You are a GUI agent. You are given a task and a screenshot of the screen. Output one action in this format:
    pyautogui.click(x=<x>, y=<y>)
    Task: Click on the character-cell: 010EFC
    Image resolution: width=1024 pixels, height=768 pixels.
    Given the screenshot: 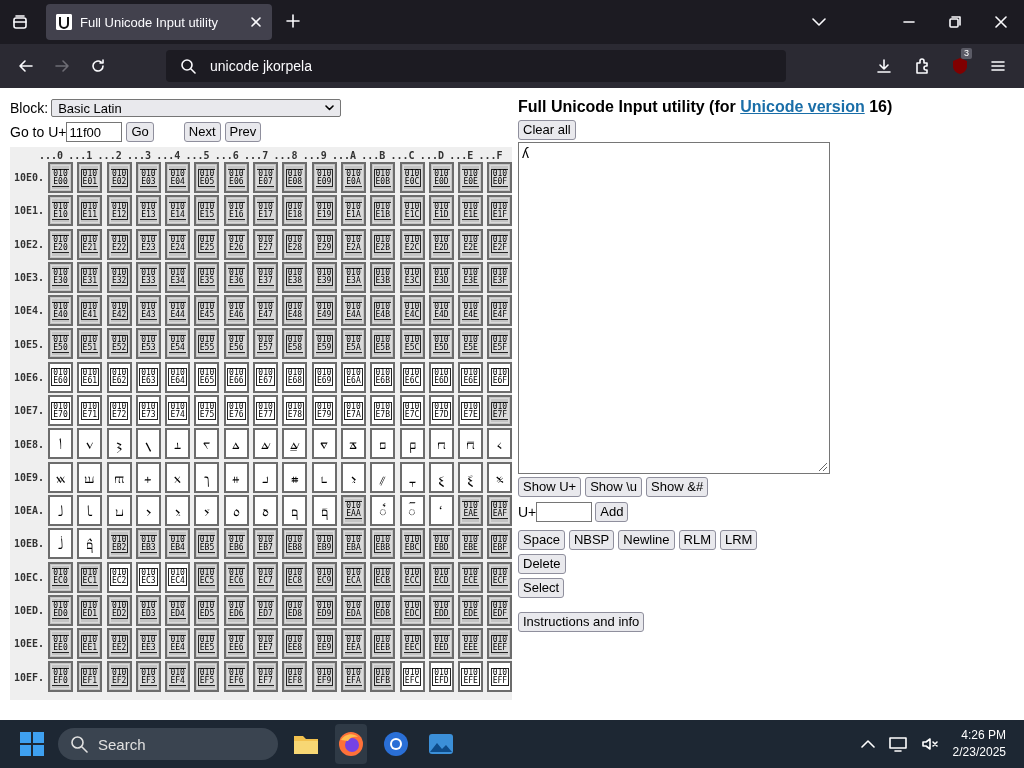 What is the action you would take?
    pyautogui.click(x=412, y=677)
    